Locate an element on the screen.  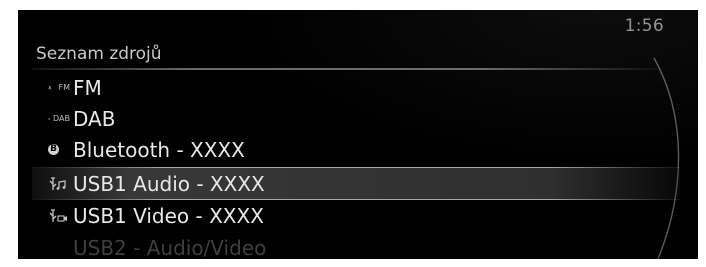
usb-audio-icon is located at coordinates (59, 184).